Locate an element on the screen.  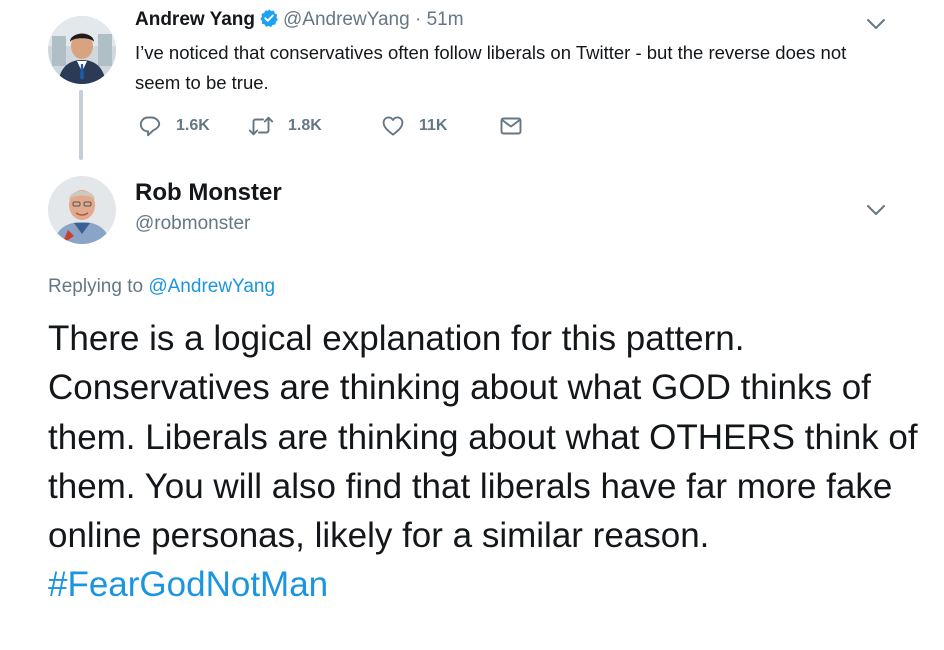
envelope-icon is located at coordinates (511, 126).